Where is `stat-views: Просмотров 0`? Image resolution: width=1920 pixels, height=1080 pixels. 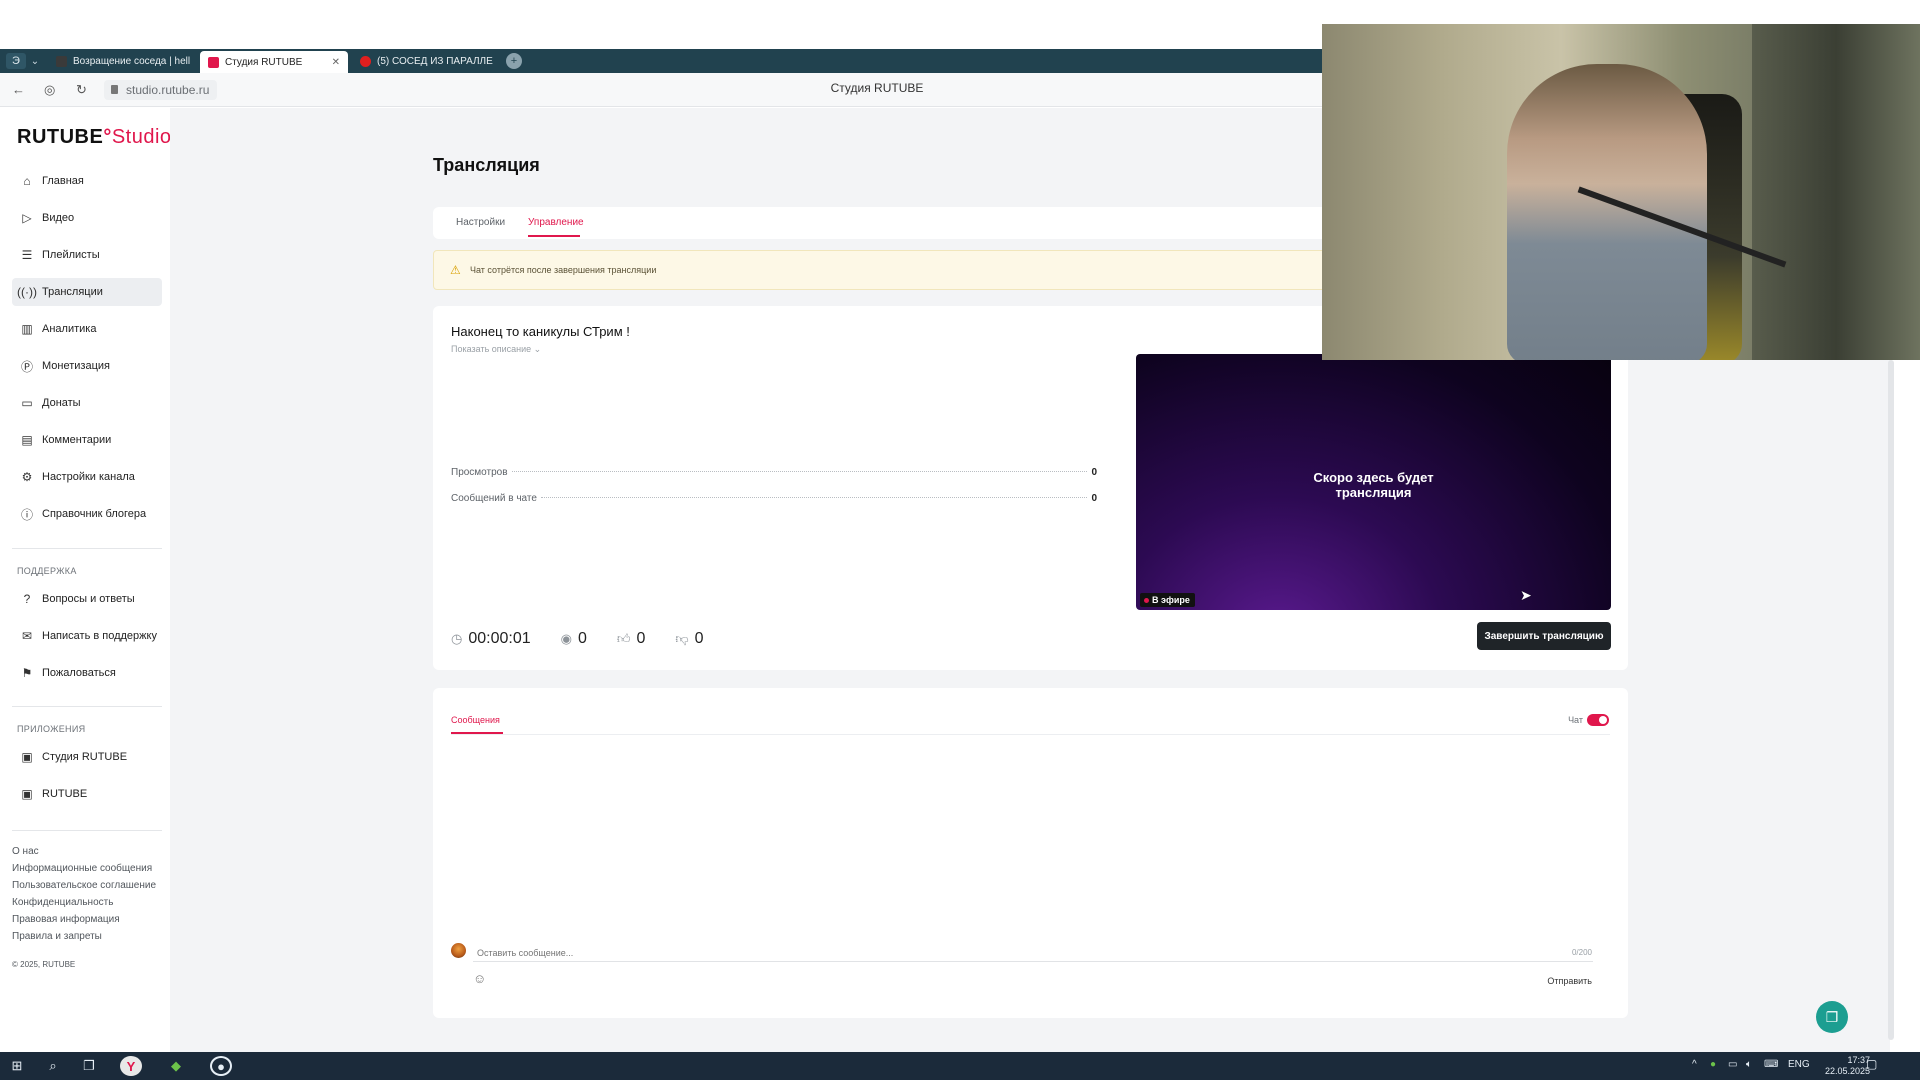 stat-views: Просмотров 0 is located at coordinates (774, 474).